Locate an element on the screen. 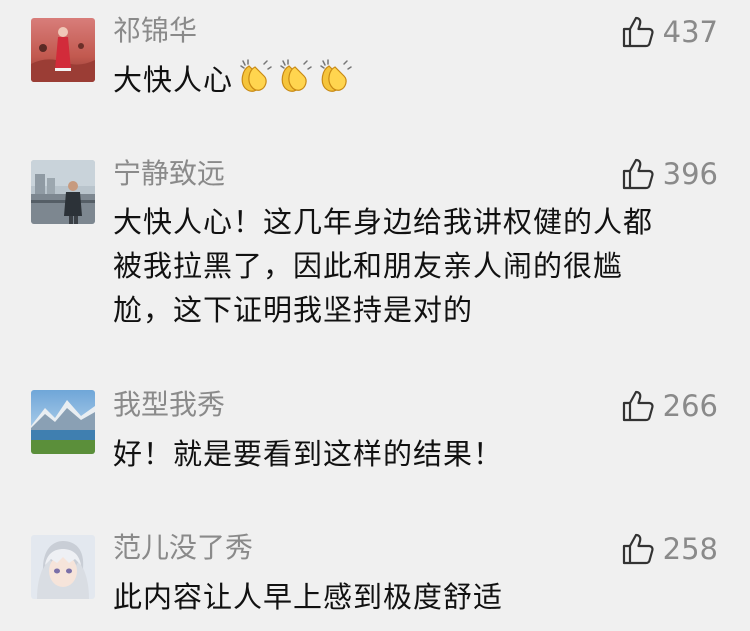  like-count: 396 is located at coordinates (690, 174).